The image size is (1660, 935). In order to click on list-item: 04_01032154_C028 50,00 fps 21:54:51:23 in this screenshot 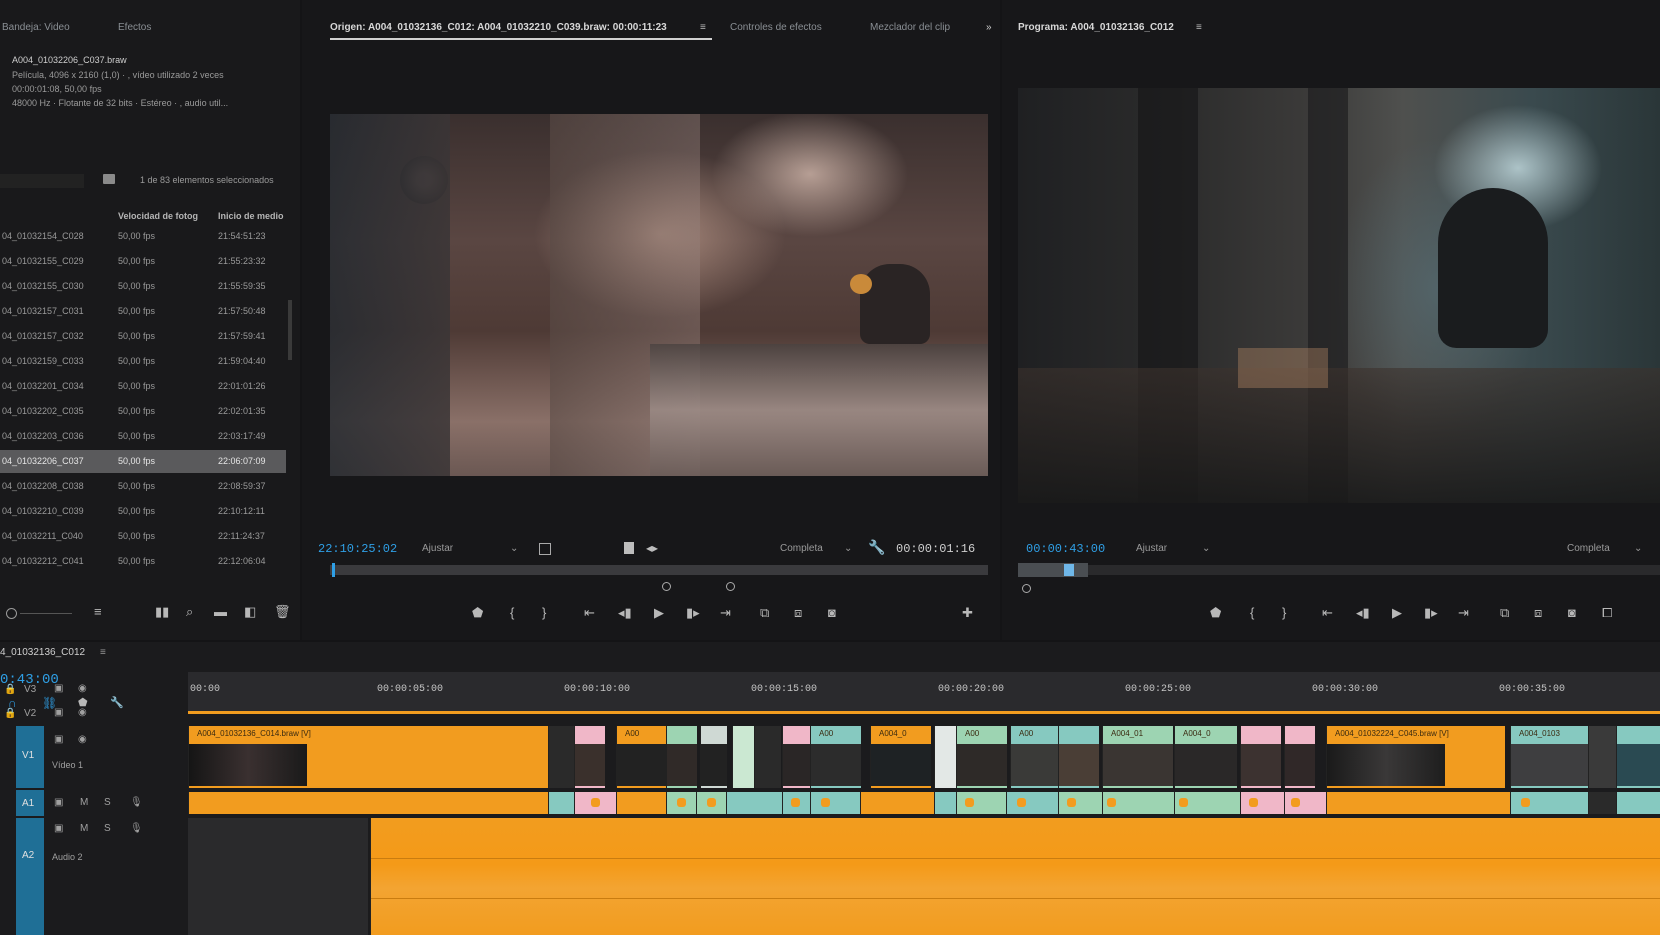, I will do `click(143, 236)`.